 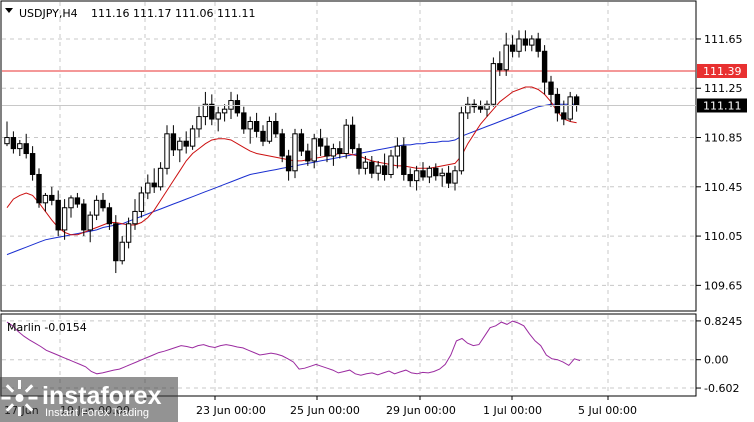 I want to click on watermark: instaforex Instant Forex Trading, so click(x=89, y=399).